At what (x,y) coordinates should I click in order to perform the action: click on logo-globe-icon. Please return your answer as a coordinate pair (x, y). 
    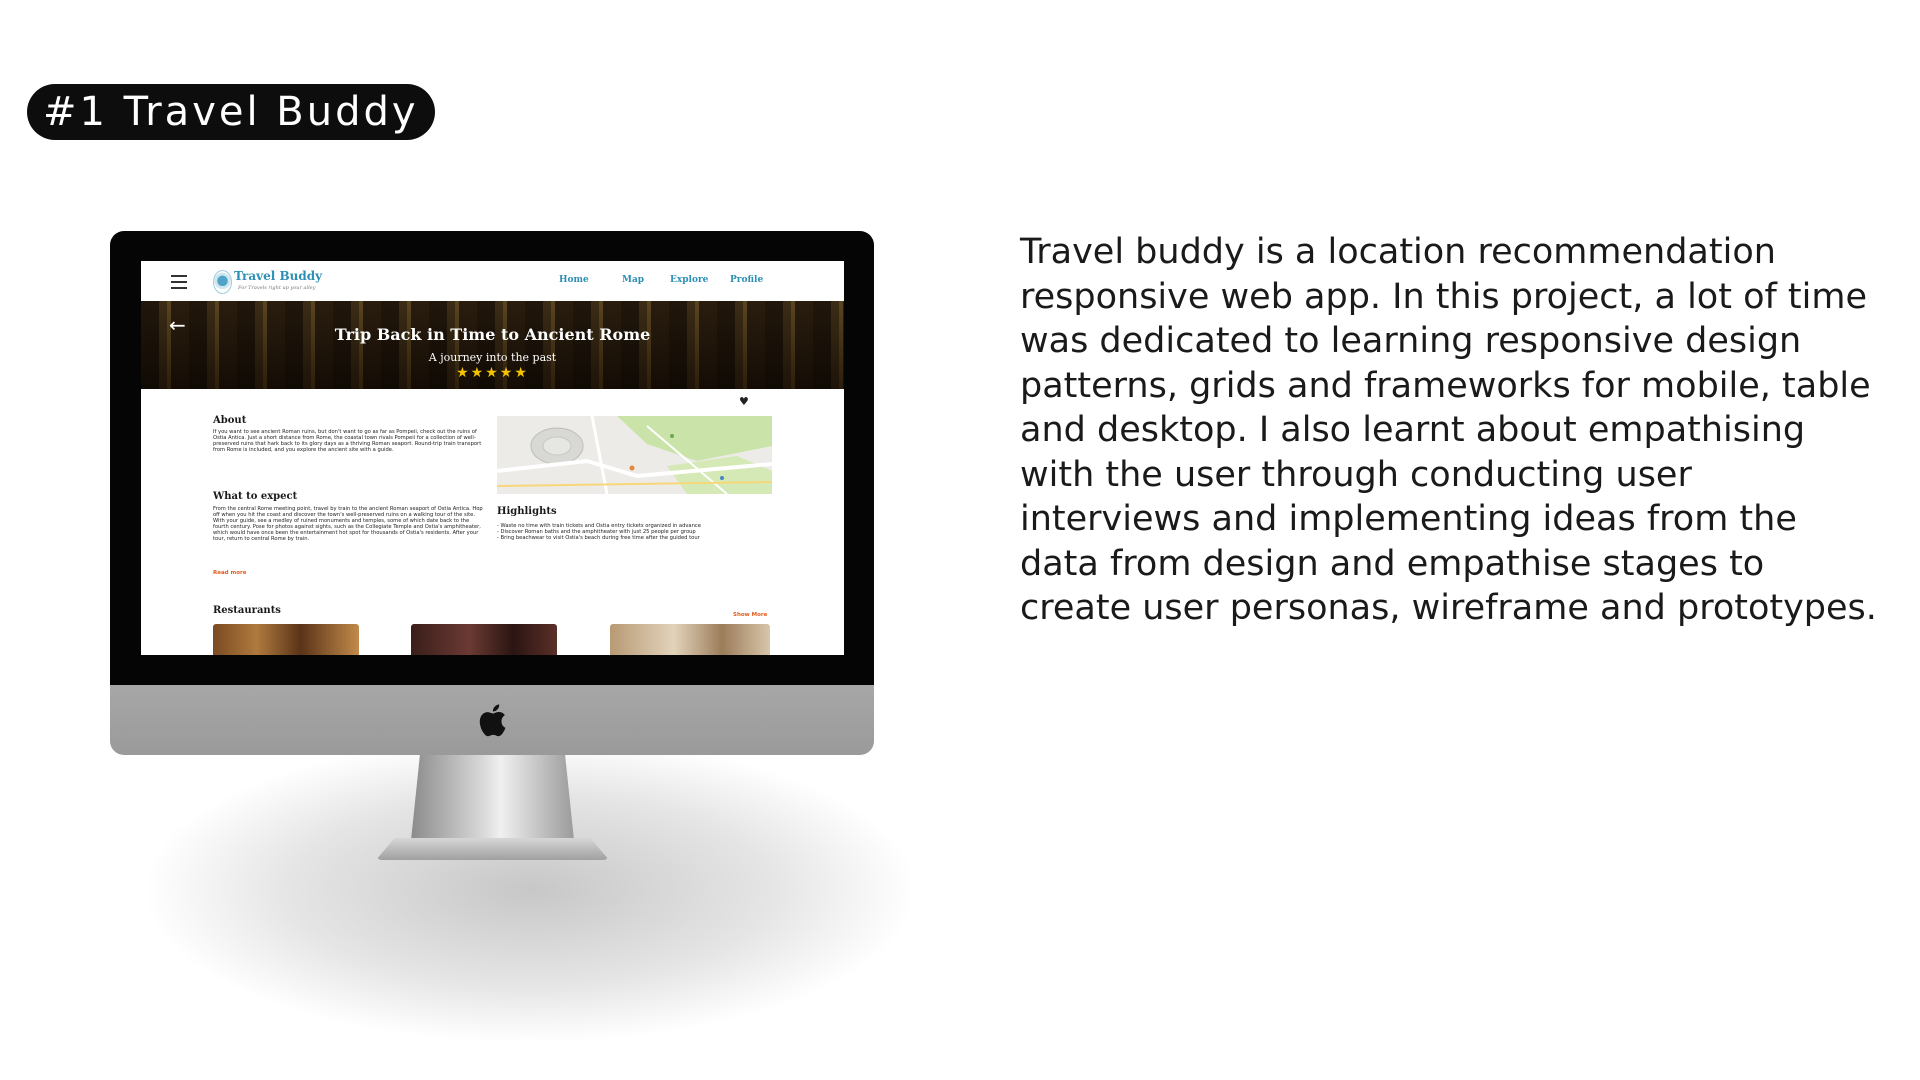
    Looking at the image, I should click on (222, 282).